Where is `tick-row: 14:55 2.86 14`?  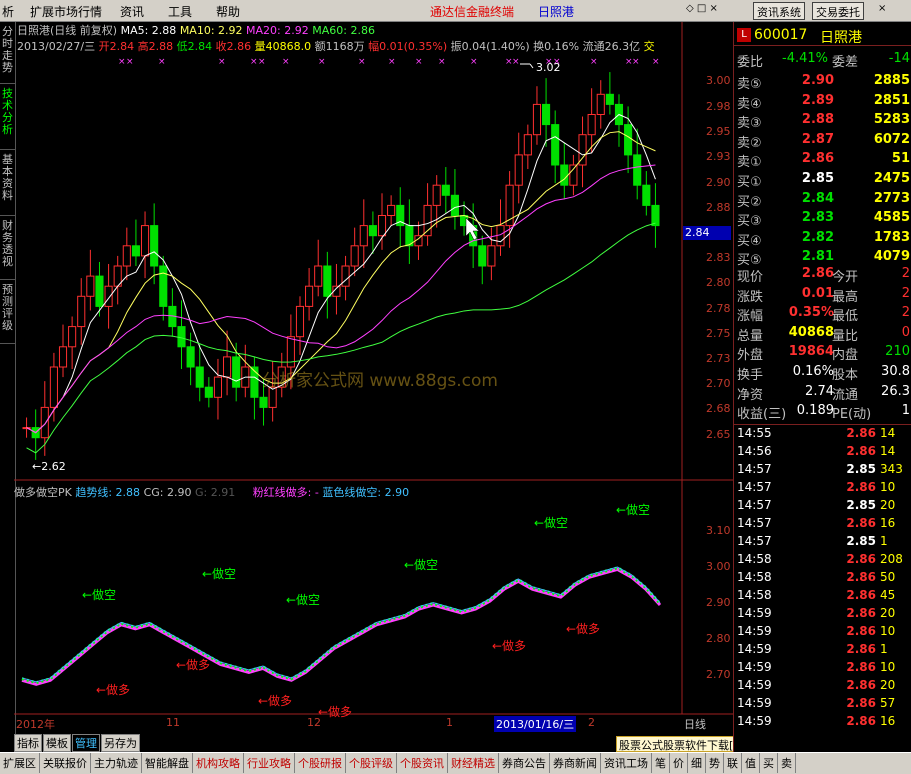
tick-row: 14:55 2.86 14 is located at coordinates (816, 433).